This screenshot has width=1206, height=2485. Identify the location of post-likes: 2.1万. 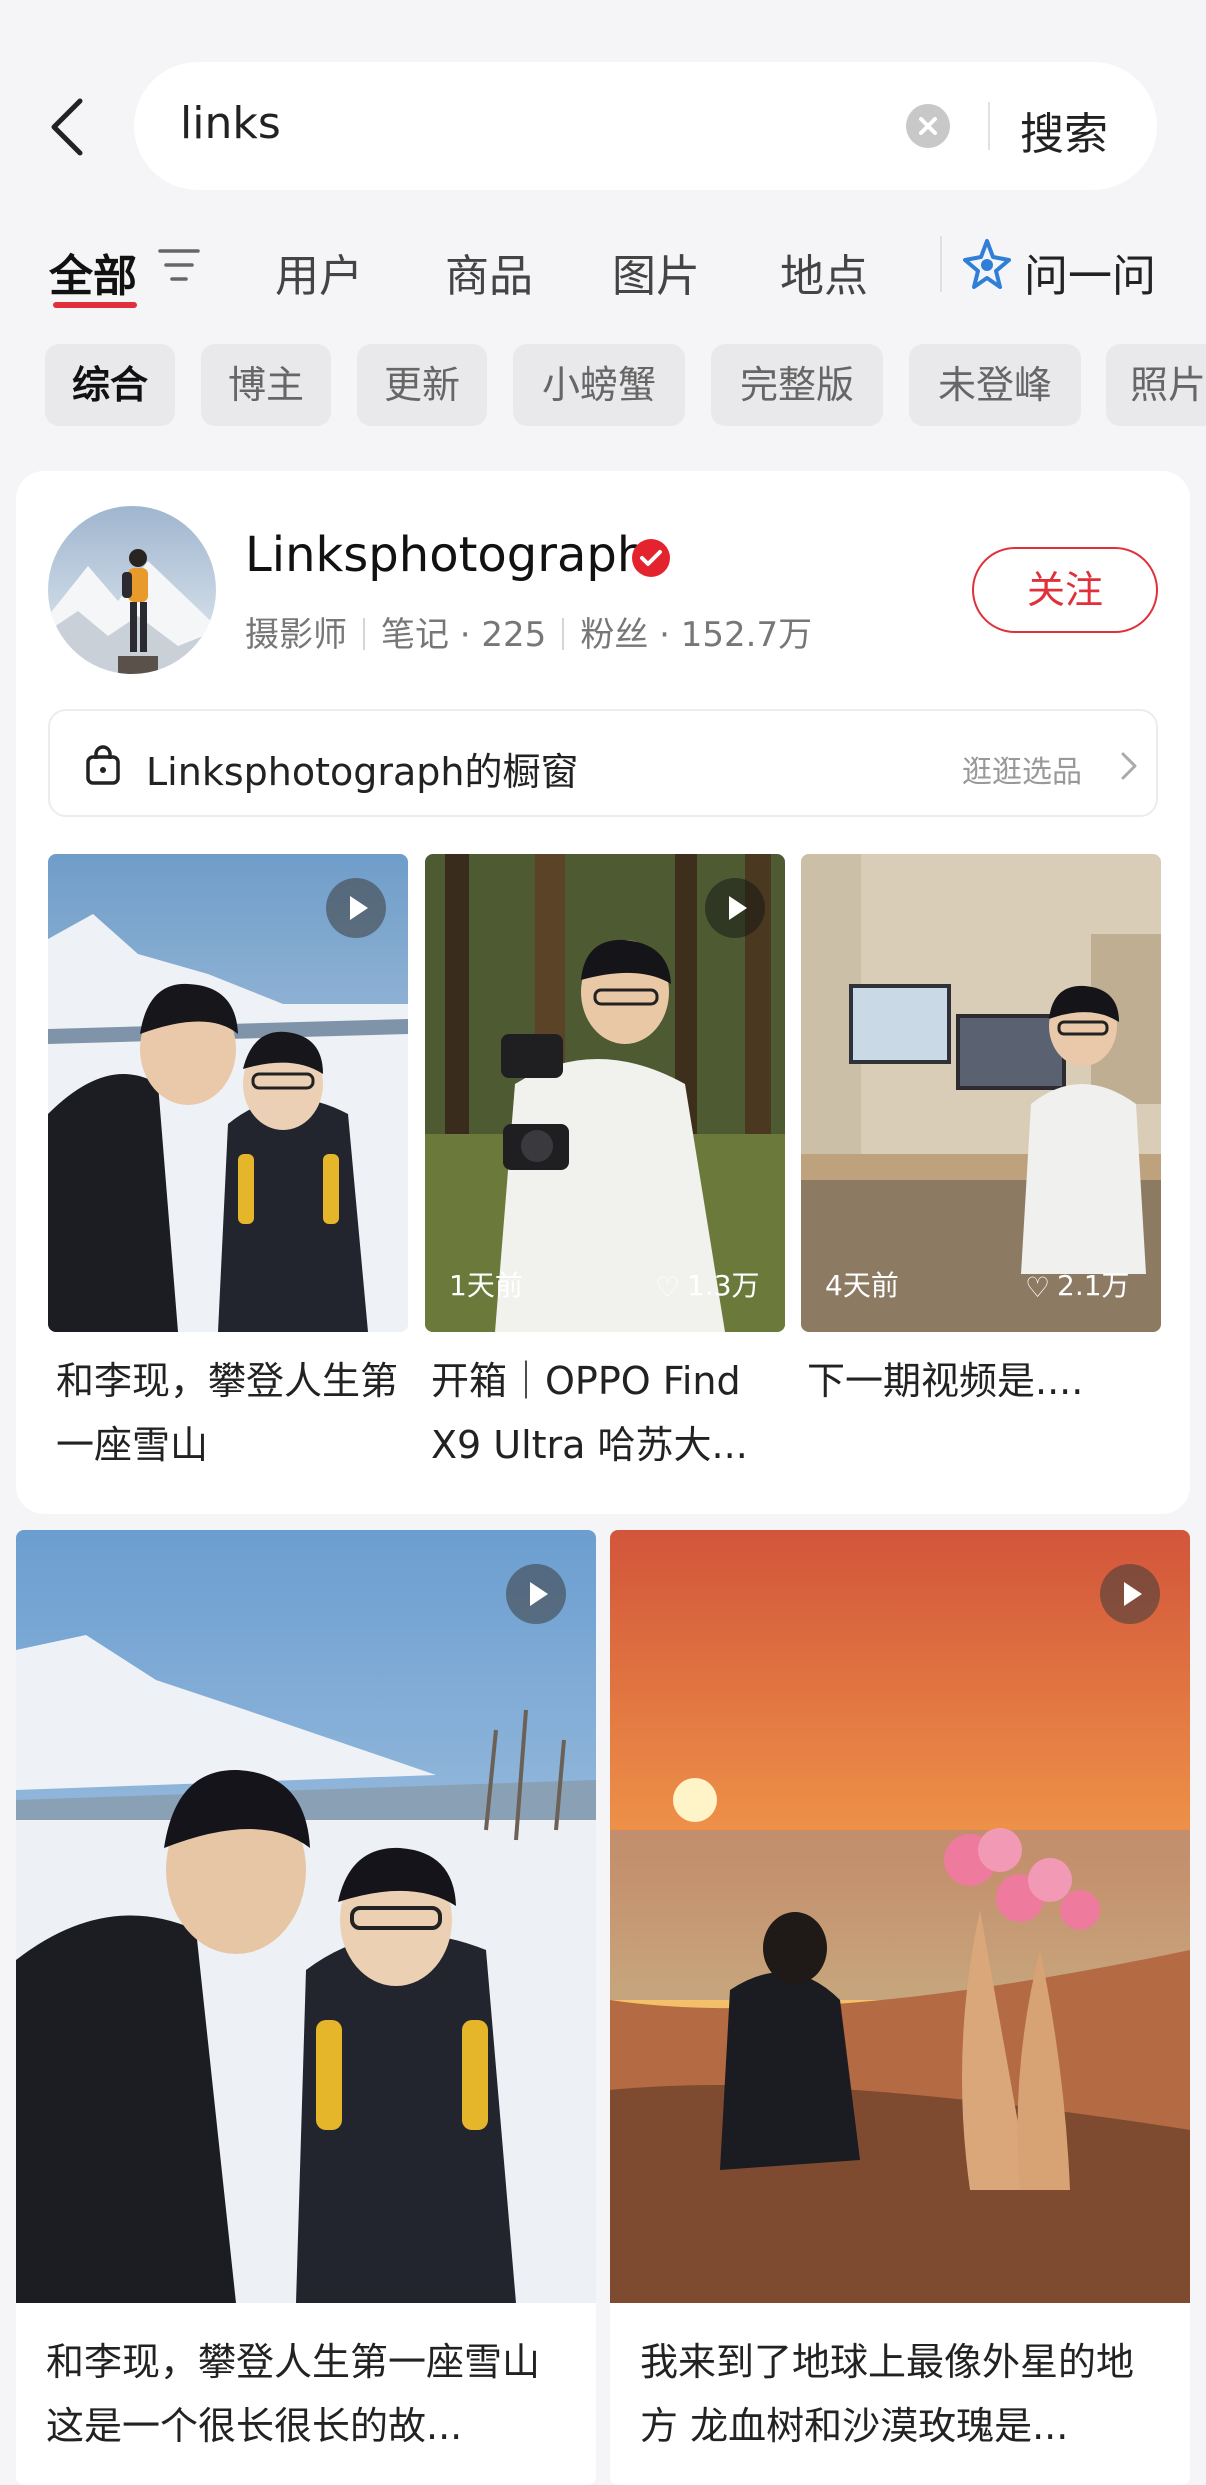
(1093, 1285).